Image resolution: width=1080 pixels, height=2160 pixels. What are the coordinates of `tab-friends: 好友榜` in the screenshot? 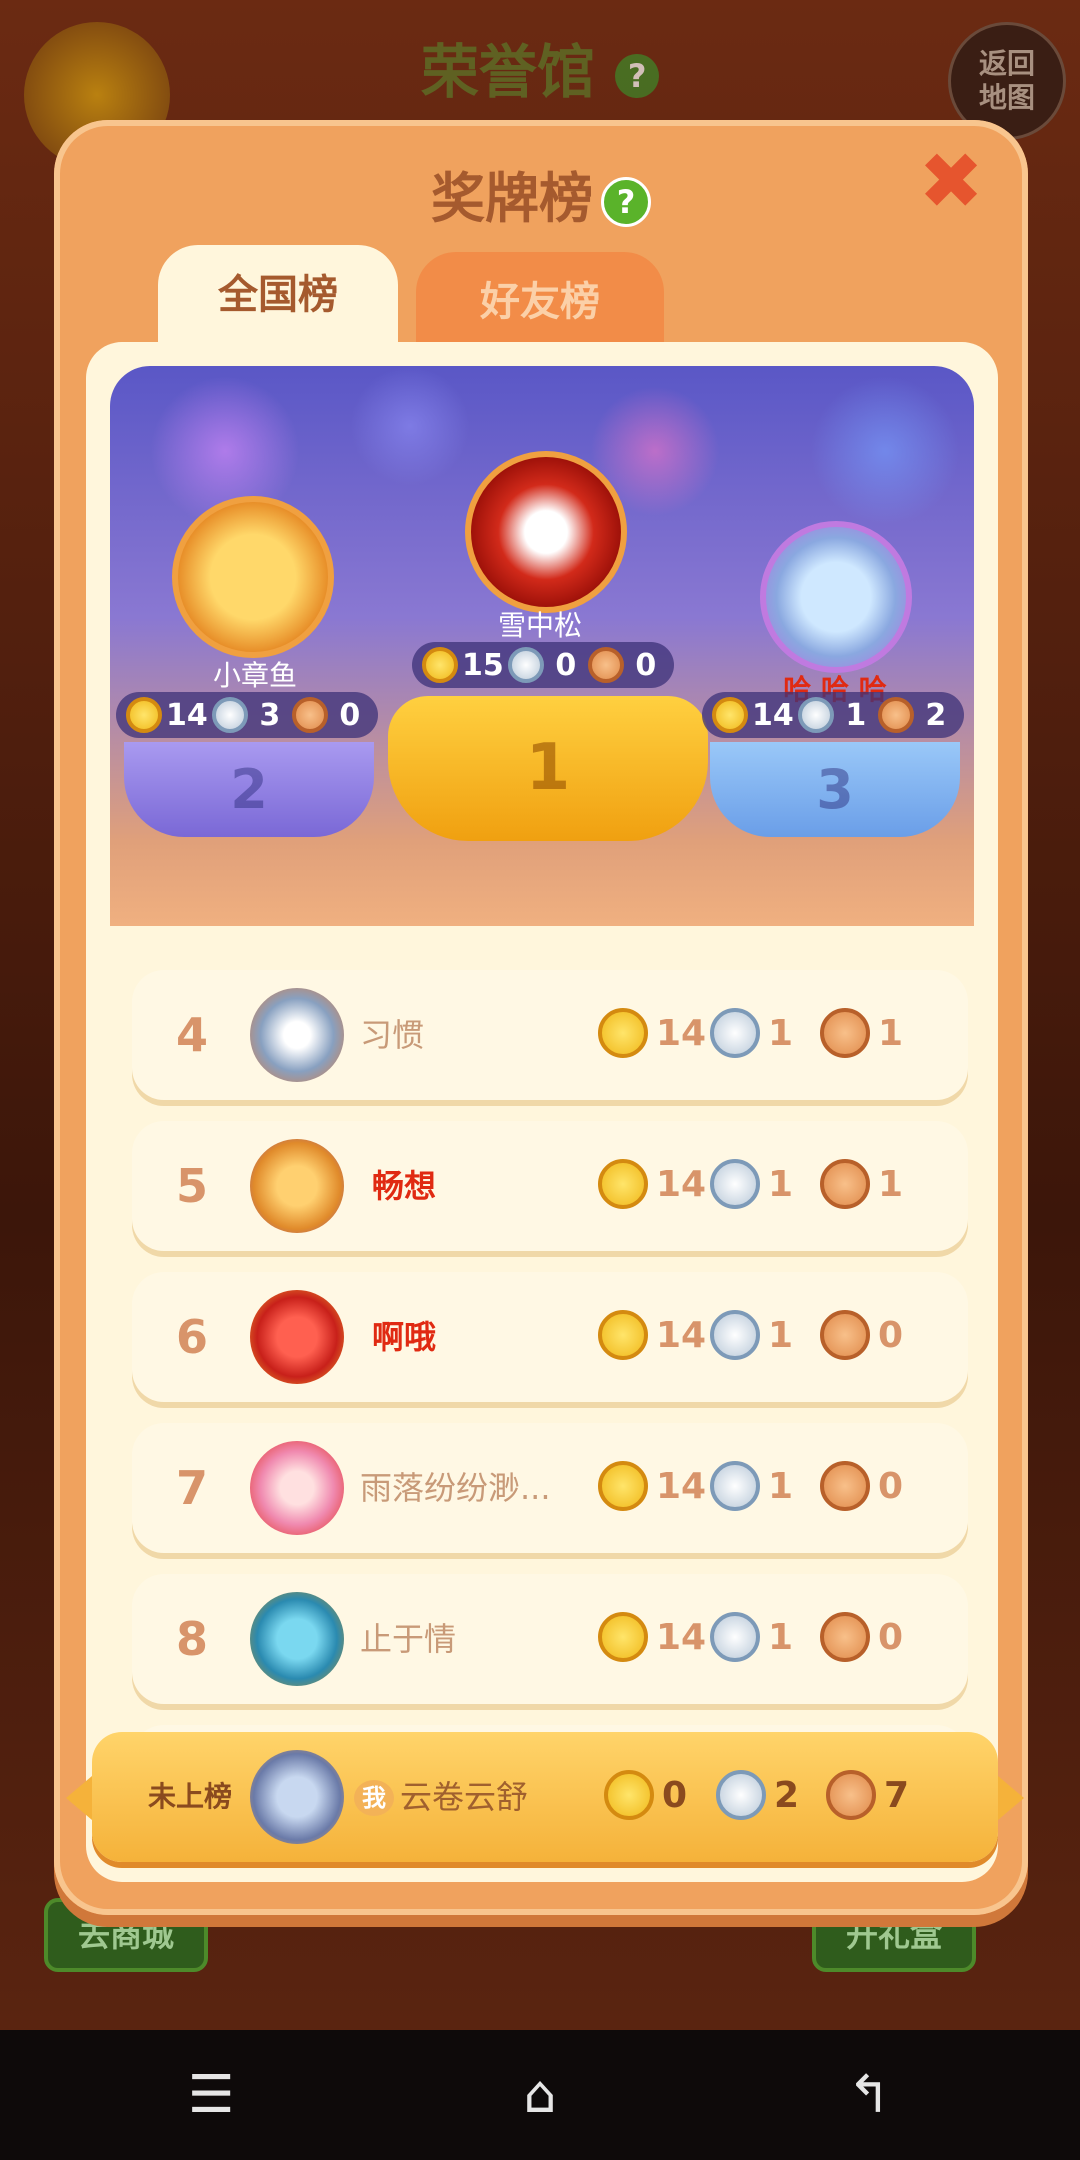 It's located at (540, 302).